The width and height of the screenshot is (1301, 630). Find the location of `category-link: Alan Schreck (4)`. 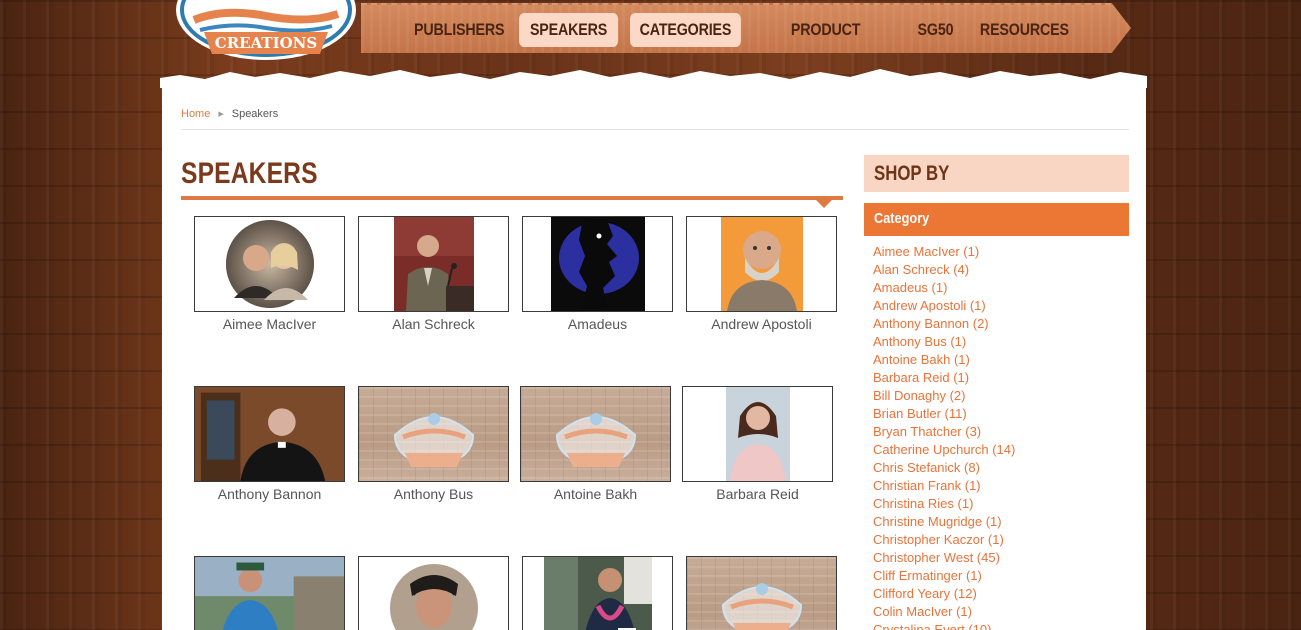

category-link: Alan Schreck (4) is located at coordinates (944, 270).